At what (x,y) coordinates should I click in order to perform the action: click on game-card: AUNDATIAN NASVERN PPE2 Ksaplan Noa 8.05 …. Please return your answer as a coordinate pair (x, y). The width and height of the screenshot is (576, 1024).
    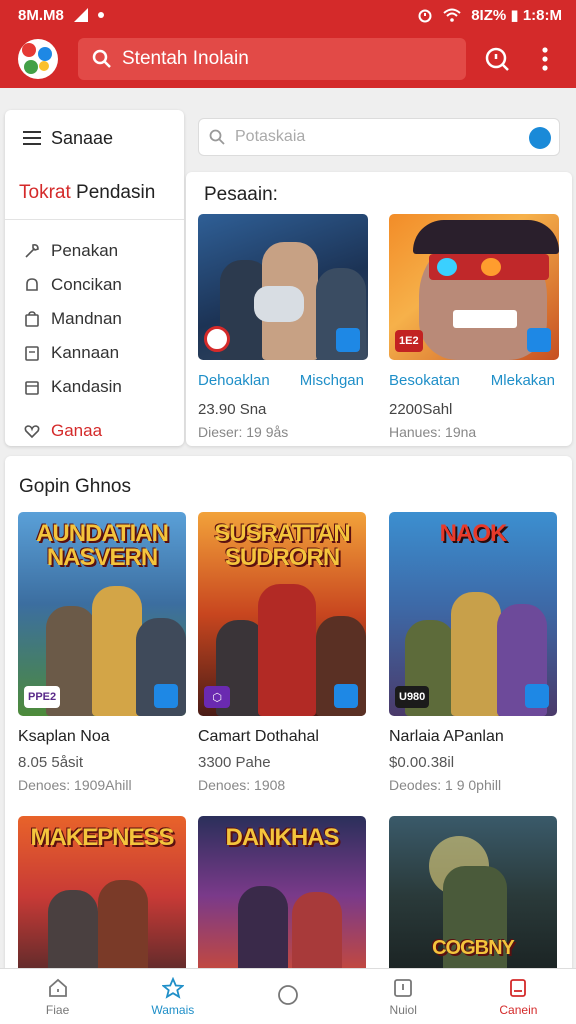
    Looking at the image, I should click on (102, 652).